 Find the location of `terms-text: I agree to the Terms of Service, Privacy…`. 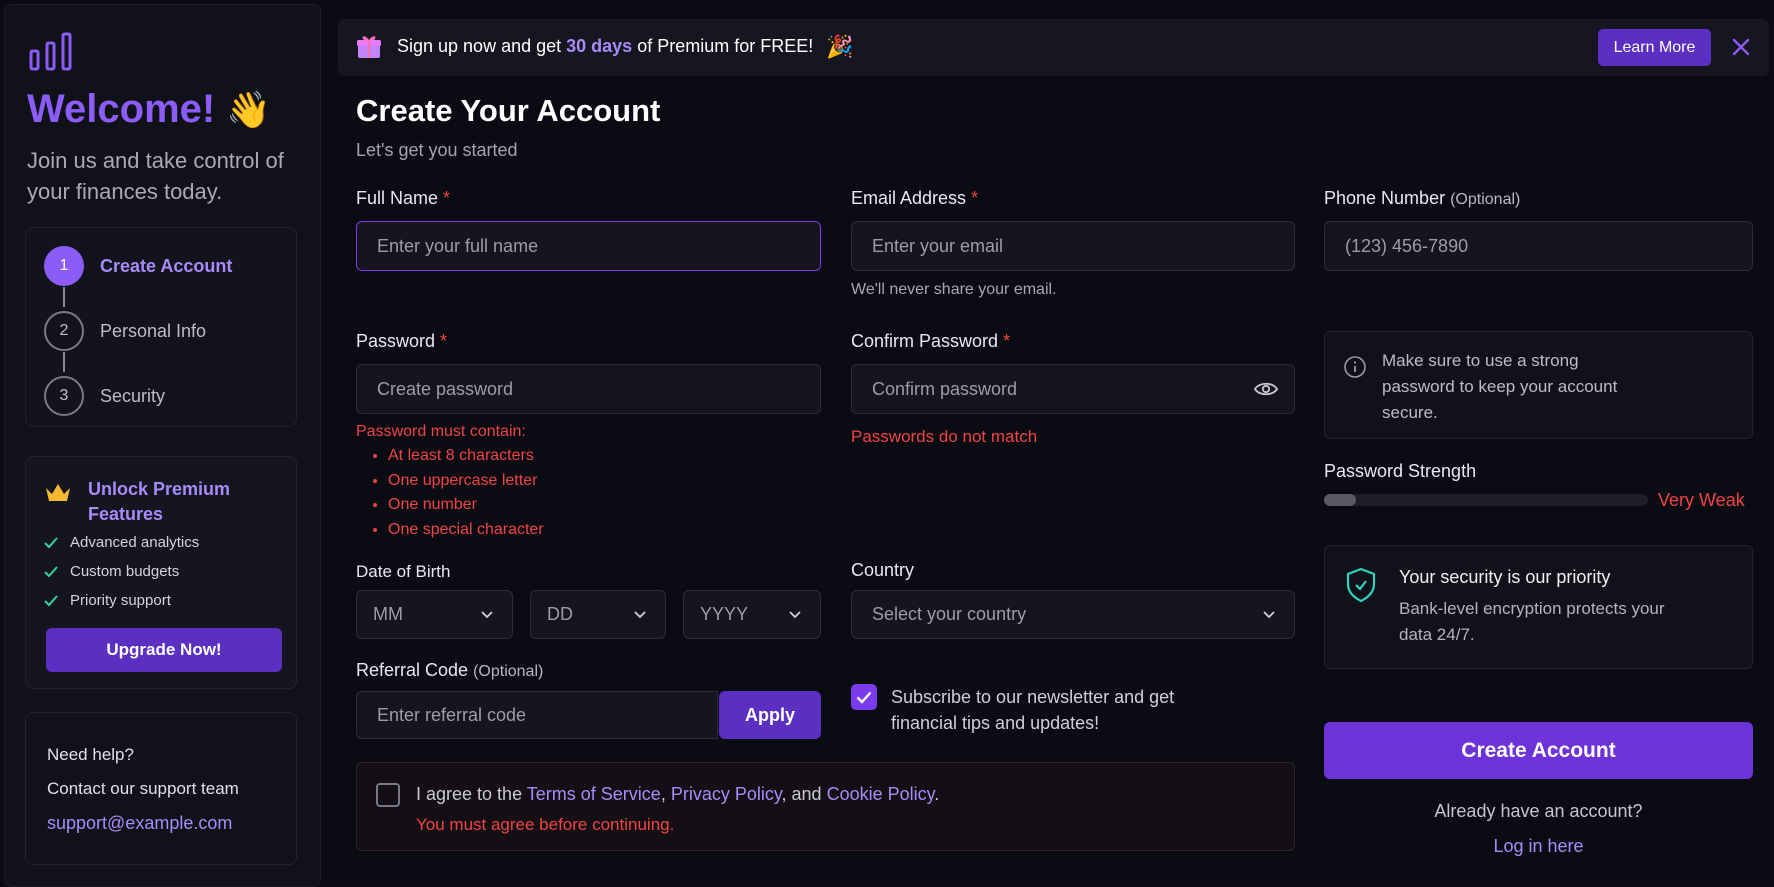

terms-text: I agree to the Terms of Service, Privacy… is located at coordinates (678, 794).